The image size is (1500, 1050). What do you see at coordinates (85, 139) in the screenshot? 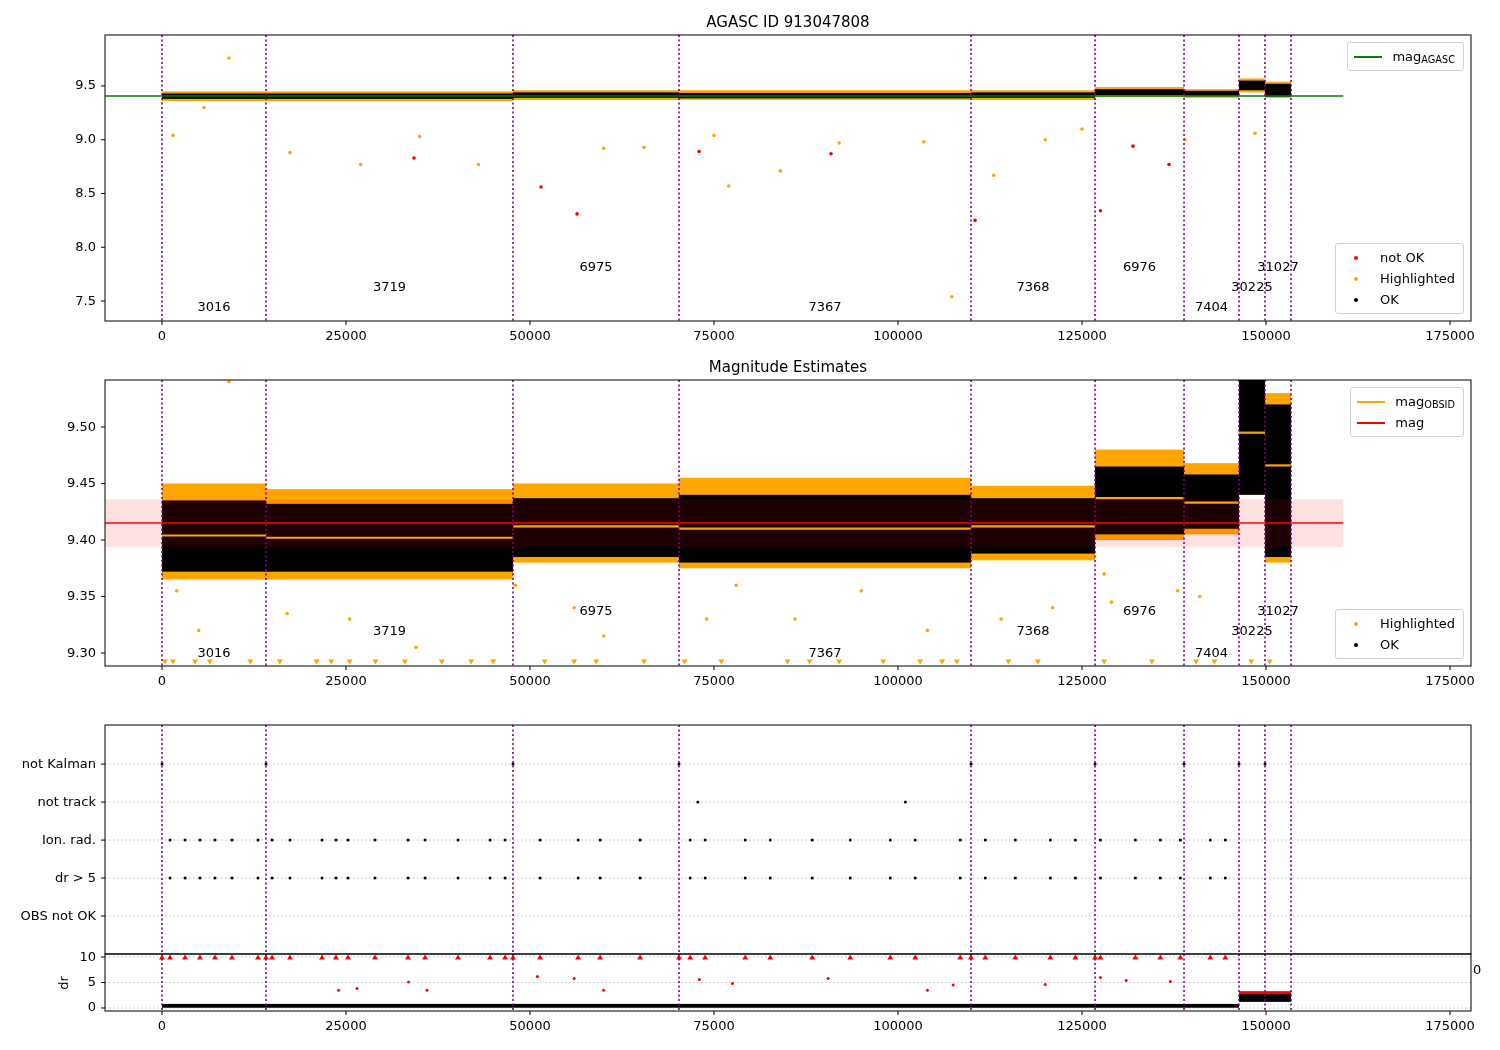
I see `tick-label: 9.0` at bounding box center [85, 139].